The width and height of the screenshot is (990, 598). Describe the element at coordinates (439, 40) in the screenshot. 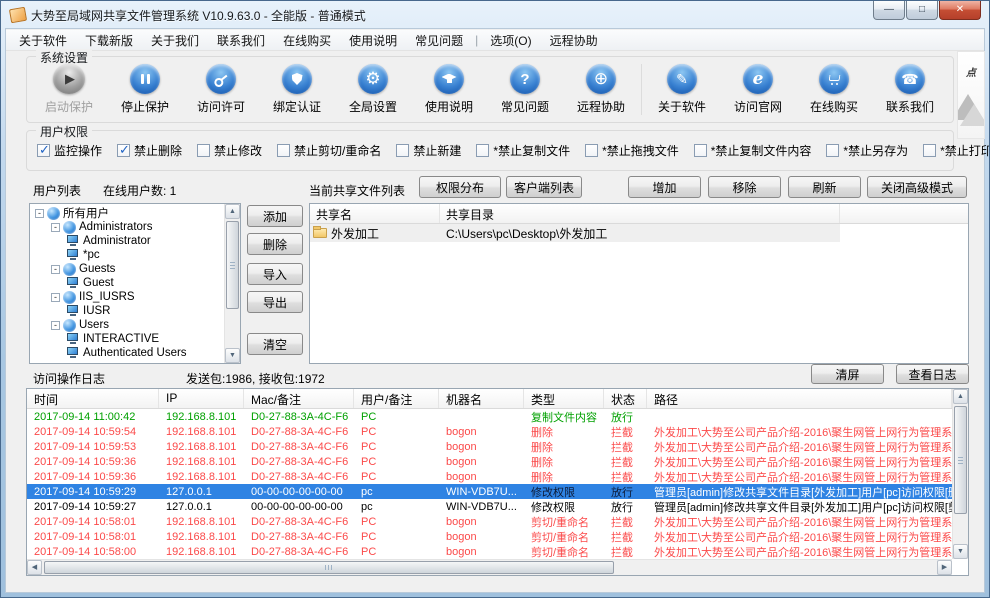

I see `menu-item: 常见问题` at that location.